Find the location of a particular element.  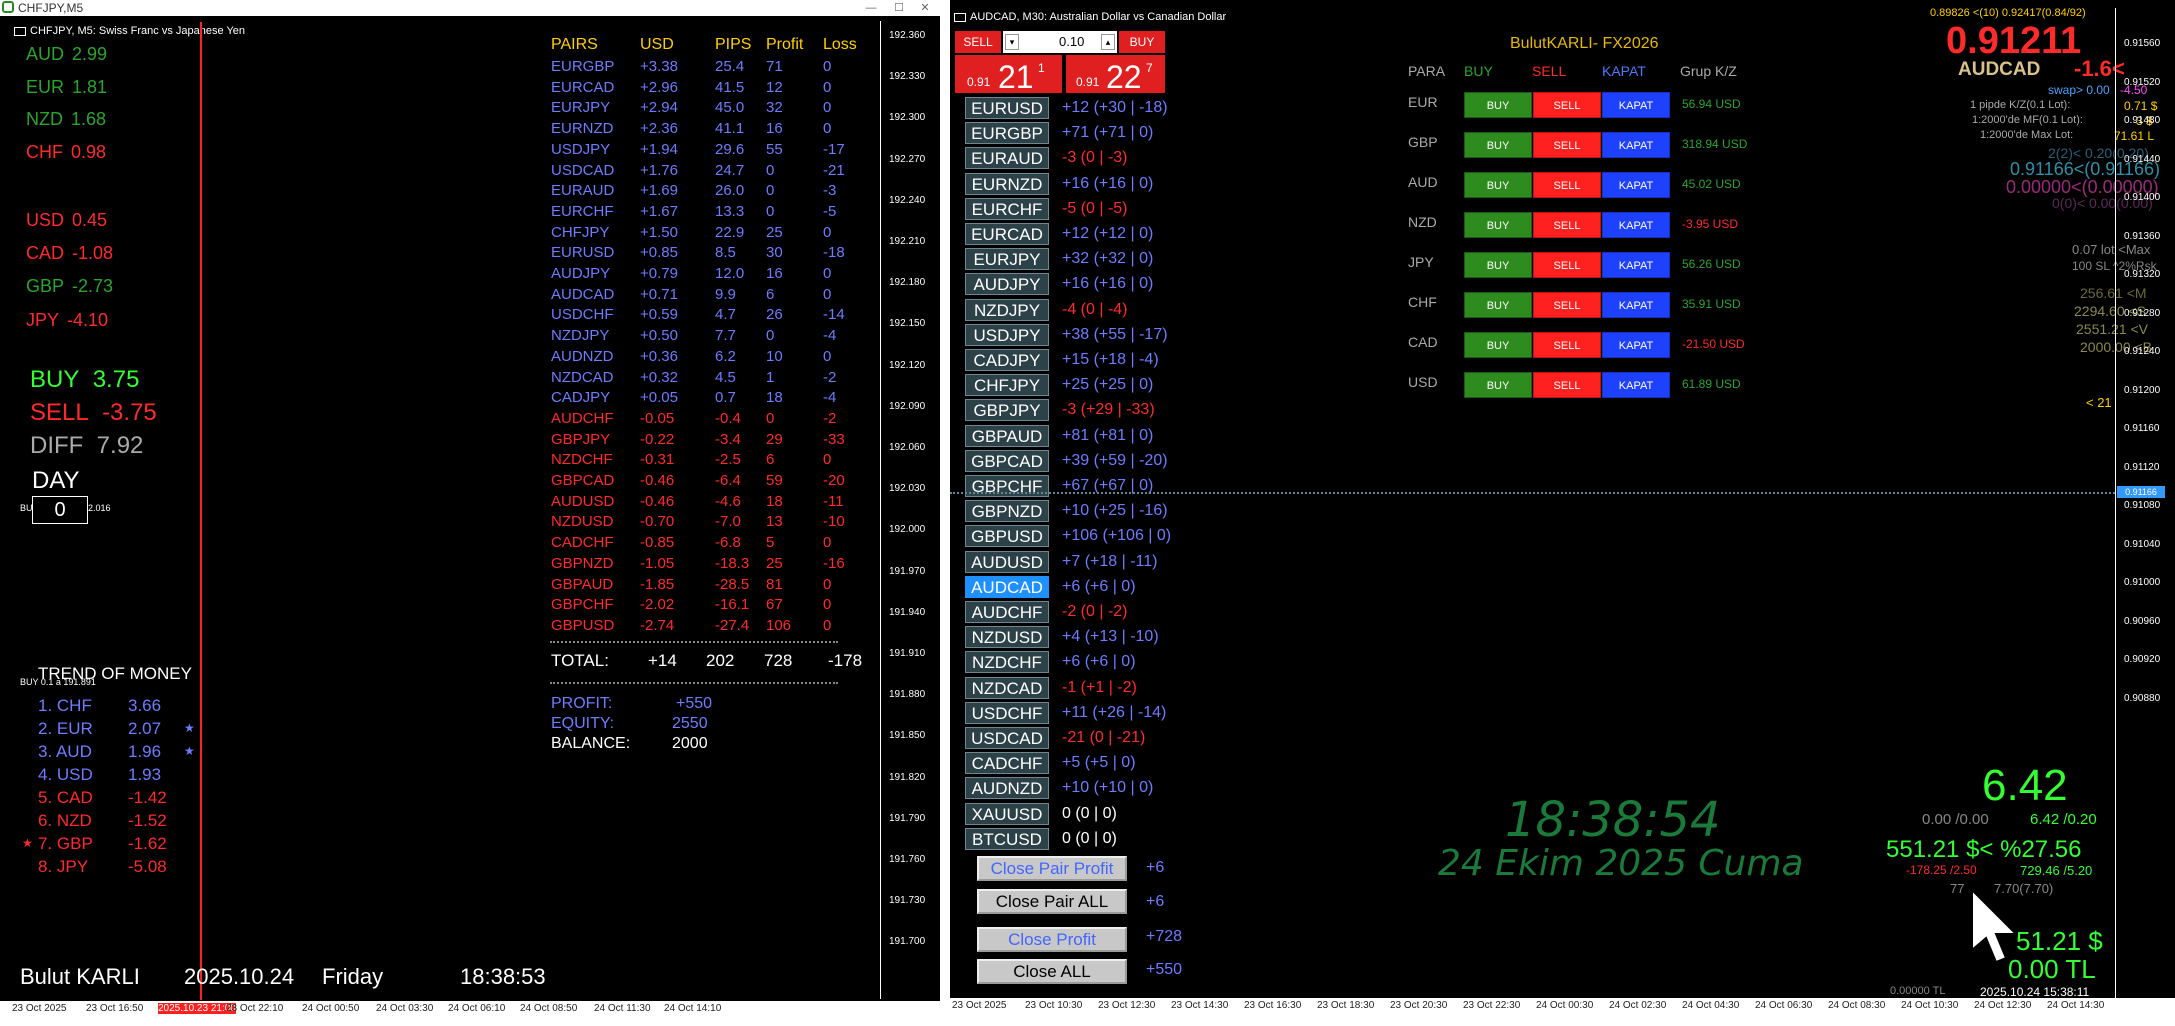

close-pair-all-button: Close Pair ALL is located at coordinates (1052, 901).